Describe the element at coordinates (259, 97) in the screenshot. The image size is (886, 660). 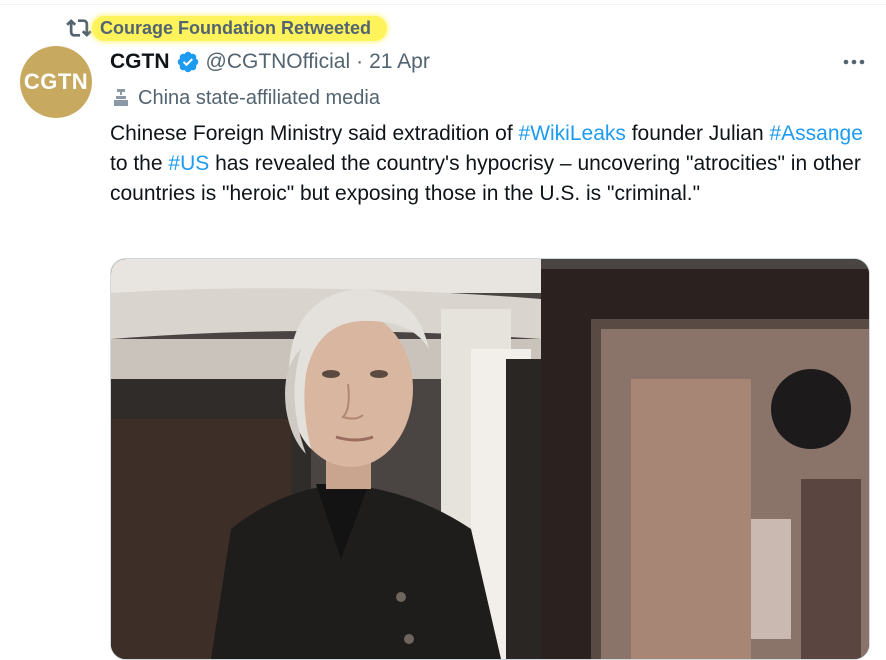
I see `affiliation-label: China state-affiliated media` at that location.